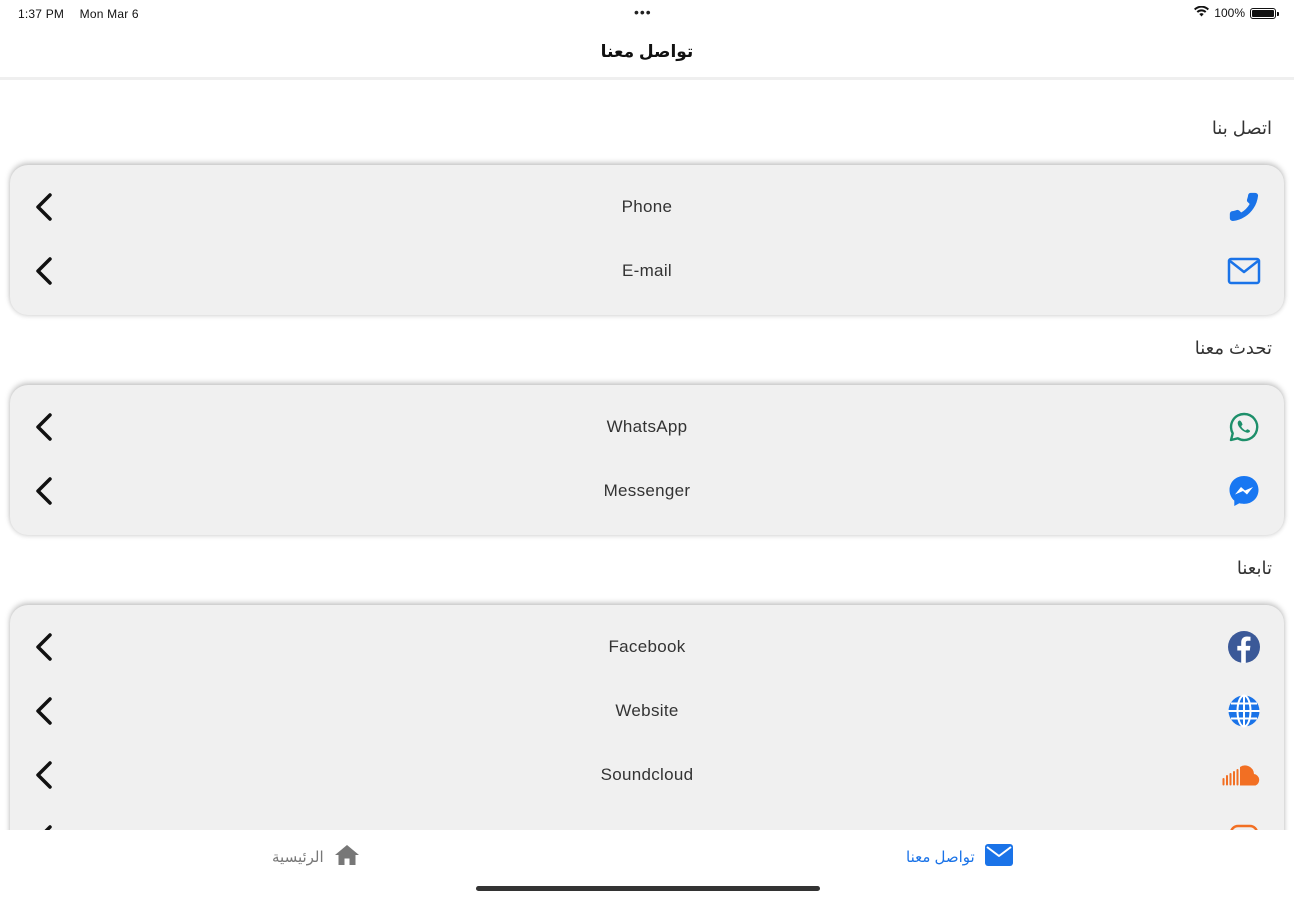 This screenshot has width=1294, height=900. What do you see at coordinates (1264, 13) in the screenshot?
I see `battery-icon` at bounding box center [1264, 13].